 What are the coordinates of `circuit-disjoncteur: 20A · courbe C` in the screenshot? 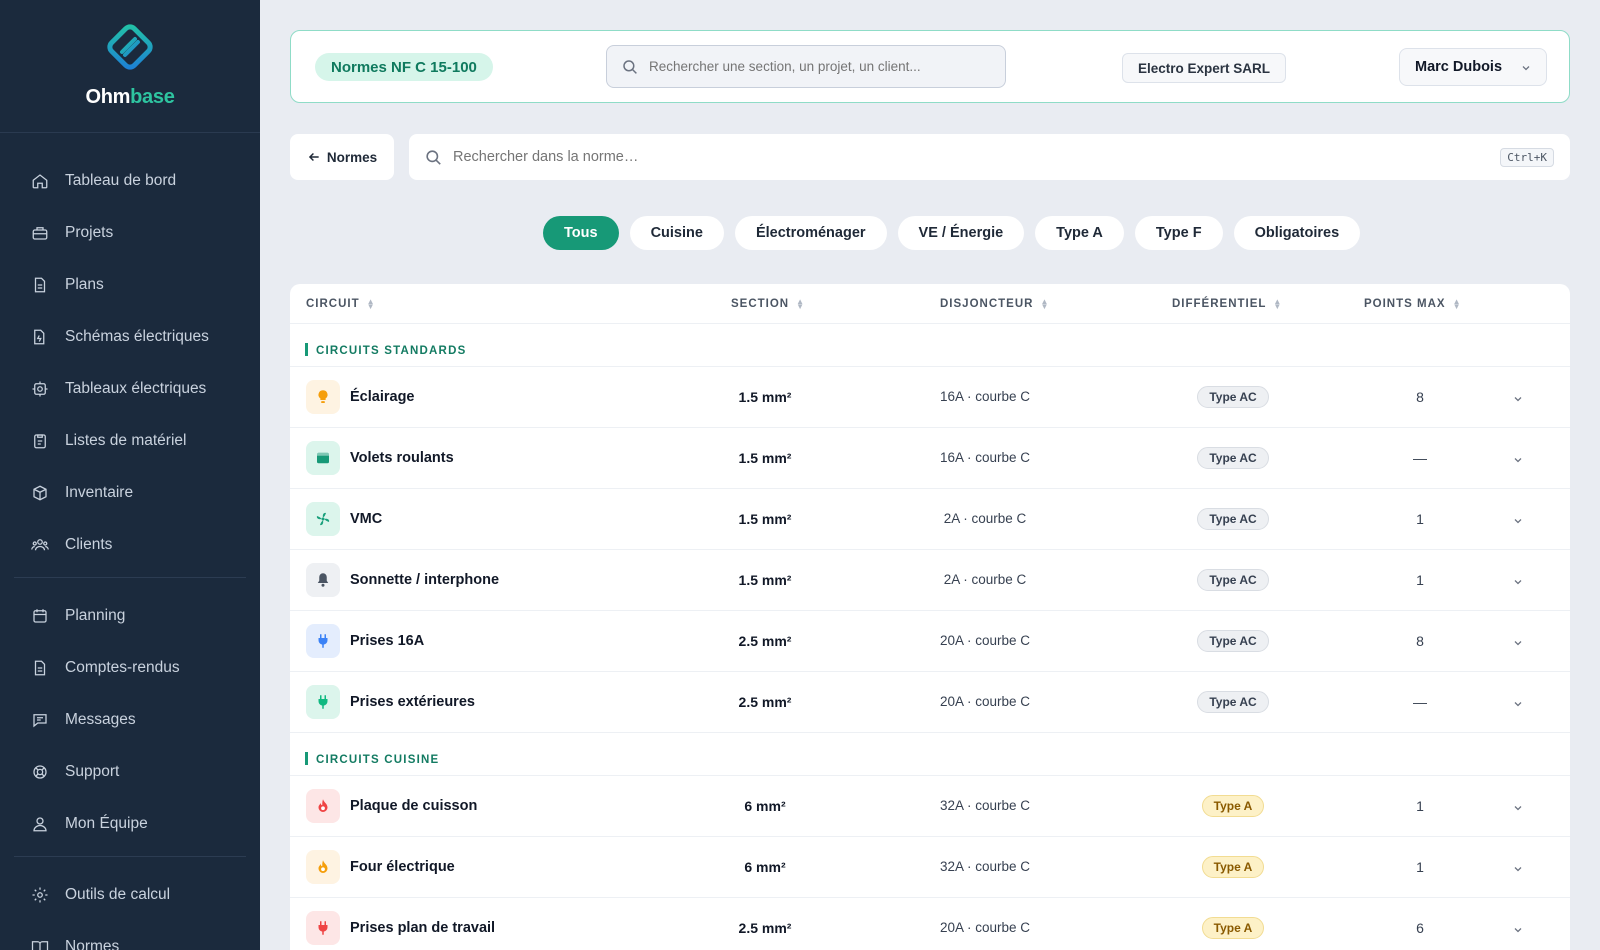 It's located at (985, 927).